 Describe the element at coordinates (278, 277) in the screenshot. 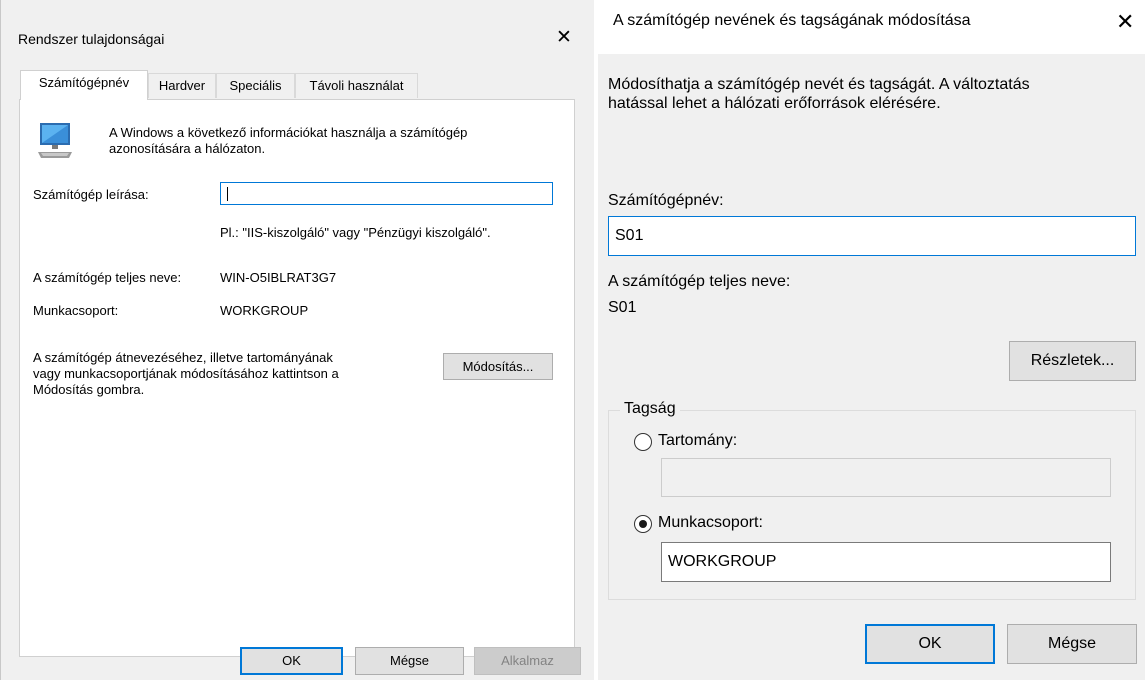

I see `full-name-value: WIN-O5IBLRAT3G7` at that location.